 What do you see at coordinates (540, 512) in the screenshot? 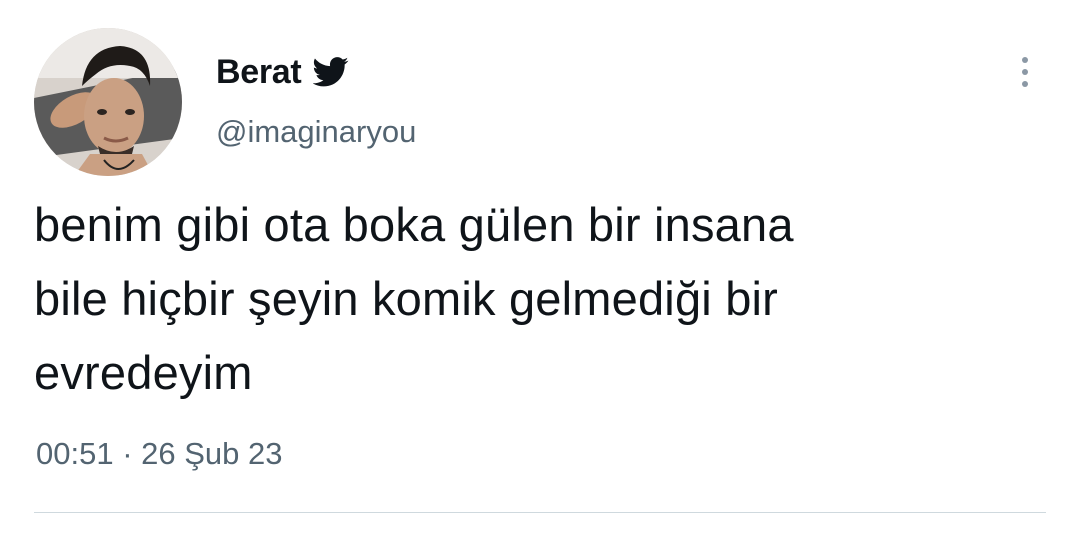
I see `divider` at bounding box center [540, 512].